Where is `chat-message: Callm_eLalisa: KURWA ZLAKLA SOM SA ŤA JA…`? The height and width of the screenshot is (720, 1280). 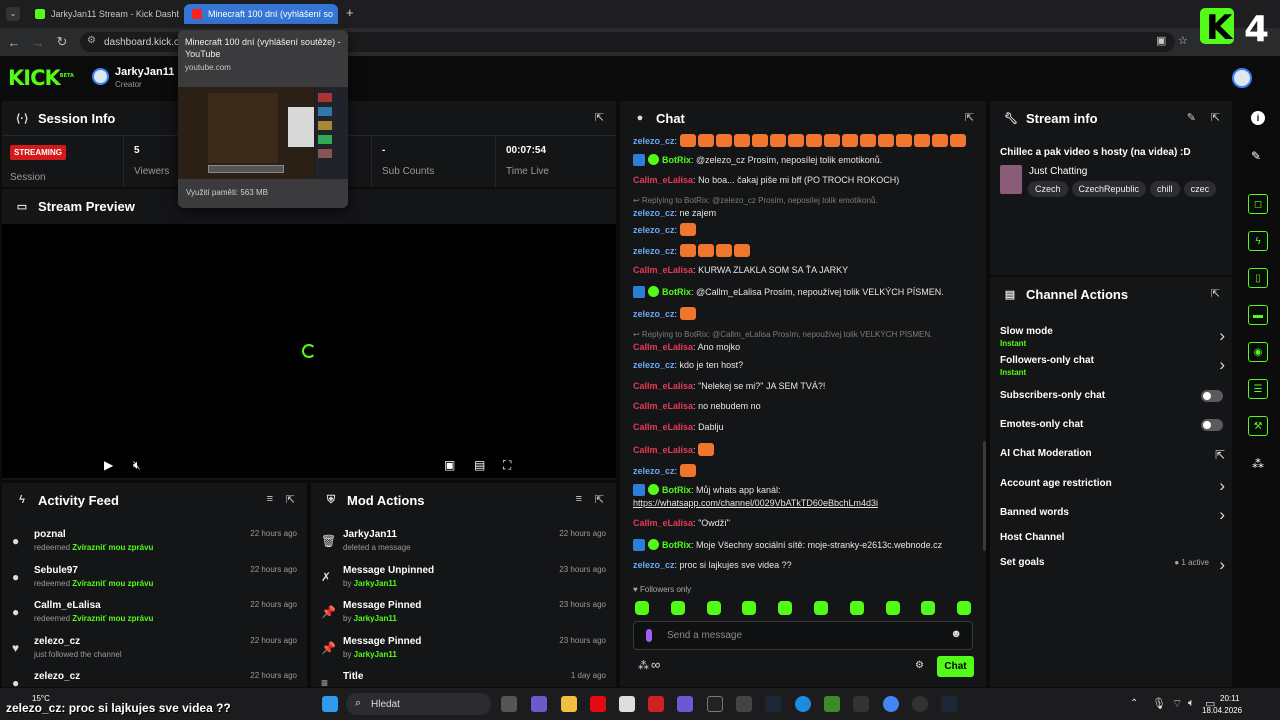
chat-message: Callm_eLalisa: KURWA ZLAKLA SOM SA ŤA JA… is located at coordinates (805, 270).